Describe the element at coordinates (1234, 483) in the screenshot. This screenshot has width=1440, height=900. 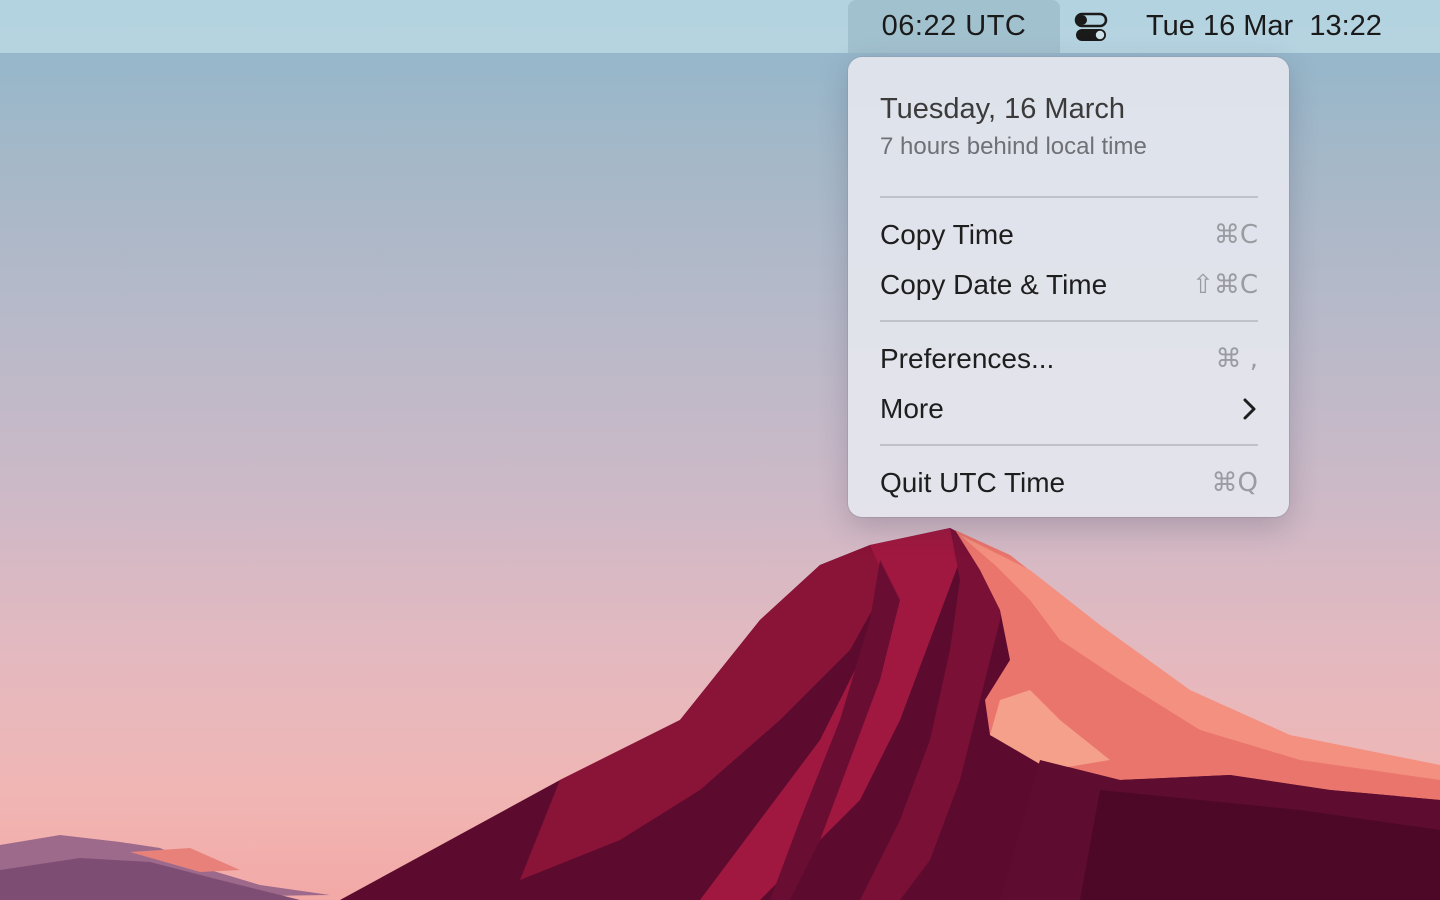
I see `menu-item-shortcut: ⌘Q` at that location.